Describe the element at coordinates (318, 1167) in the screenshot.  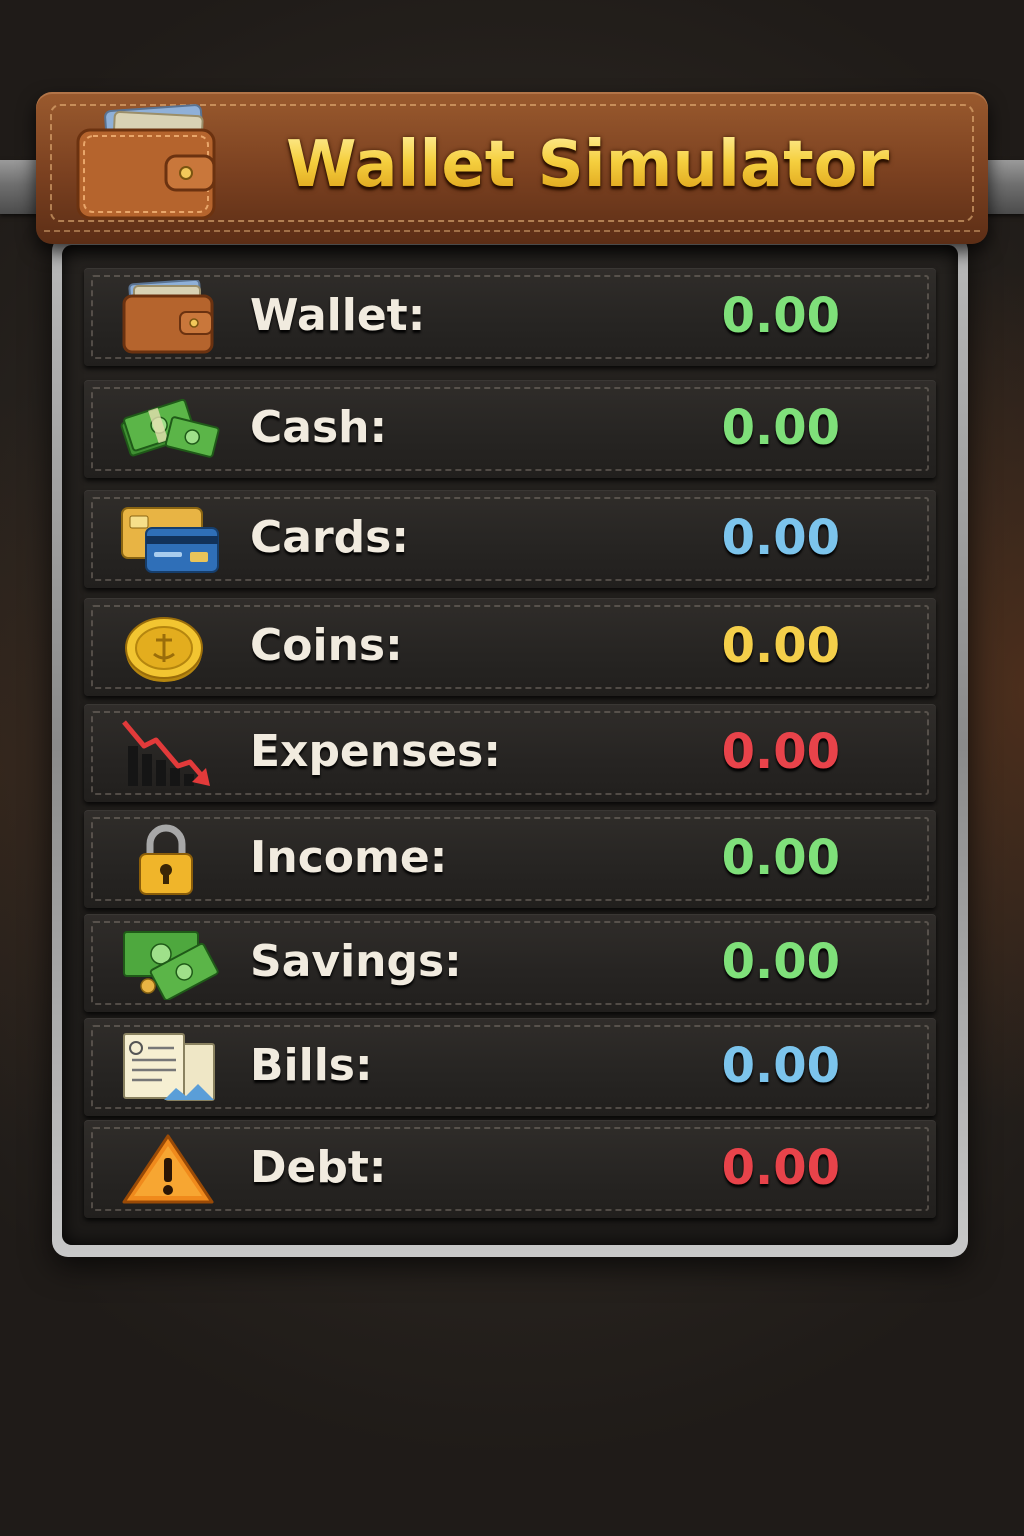
I see `debt-label: Debt:` at that location.